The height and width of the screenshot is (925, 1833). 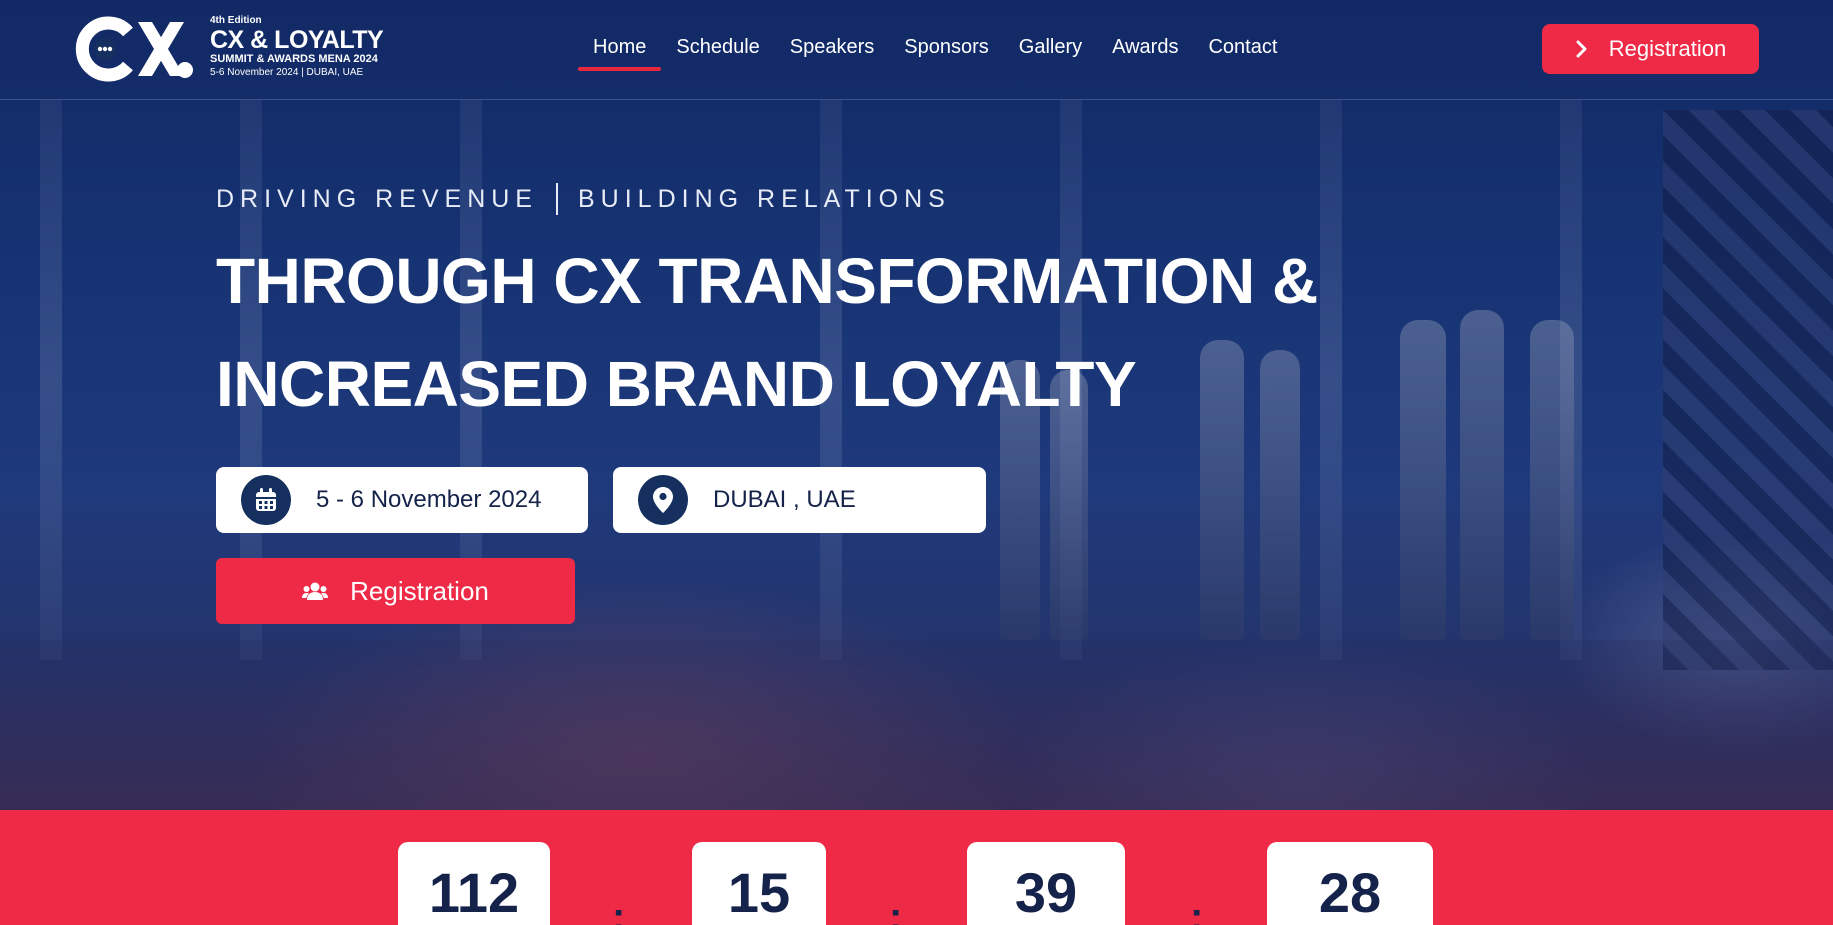 I want to click on logo-title: CX & LOYALTY, so click(x=297, y=40).